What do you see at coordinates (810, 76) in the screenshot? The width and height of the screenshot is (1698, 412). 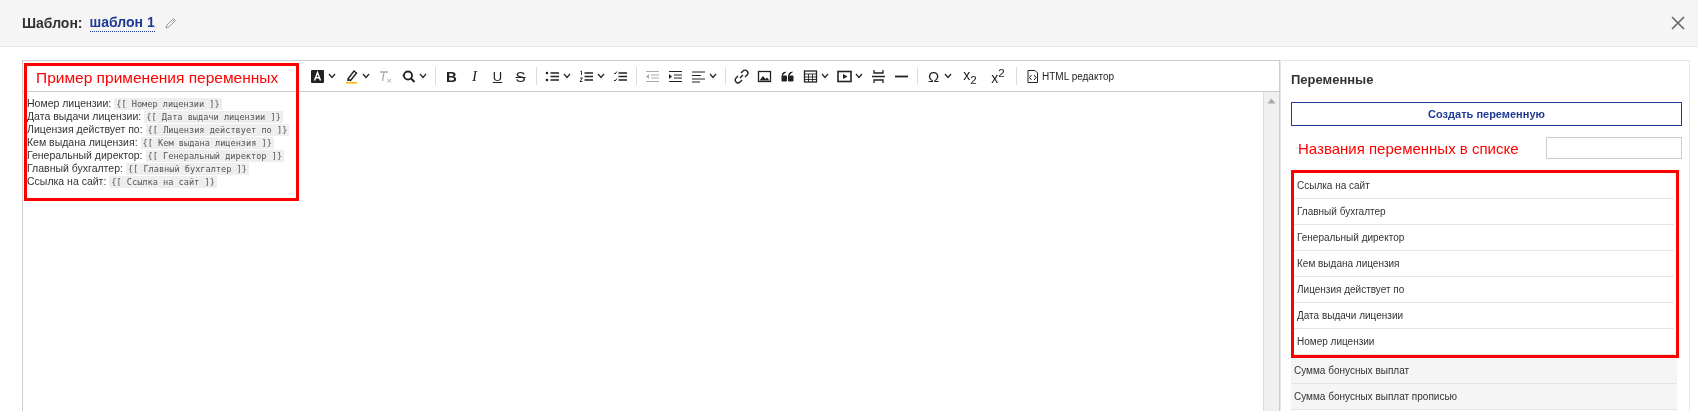 I see `table-icon` at bounding box center [810, 76].